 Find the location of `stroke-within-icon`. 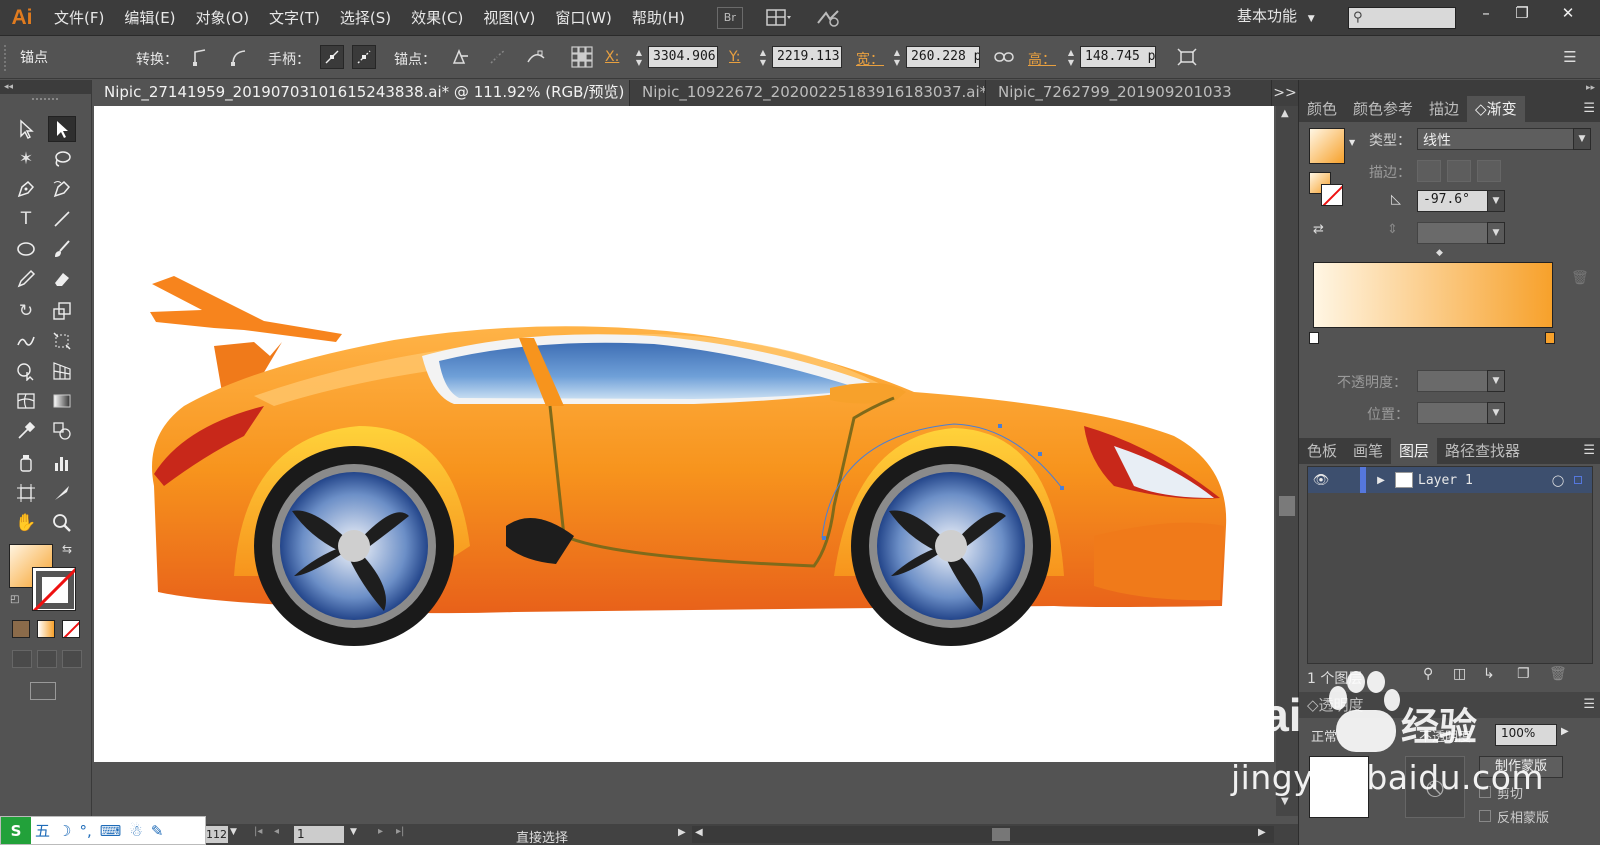

stroke-within-icon is located at coordinates (1429, 171).